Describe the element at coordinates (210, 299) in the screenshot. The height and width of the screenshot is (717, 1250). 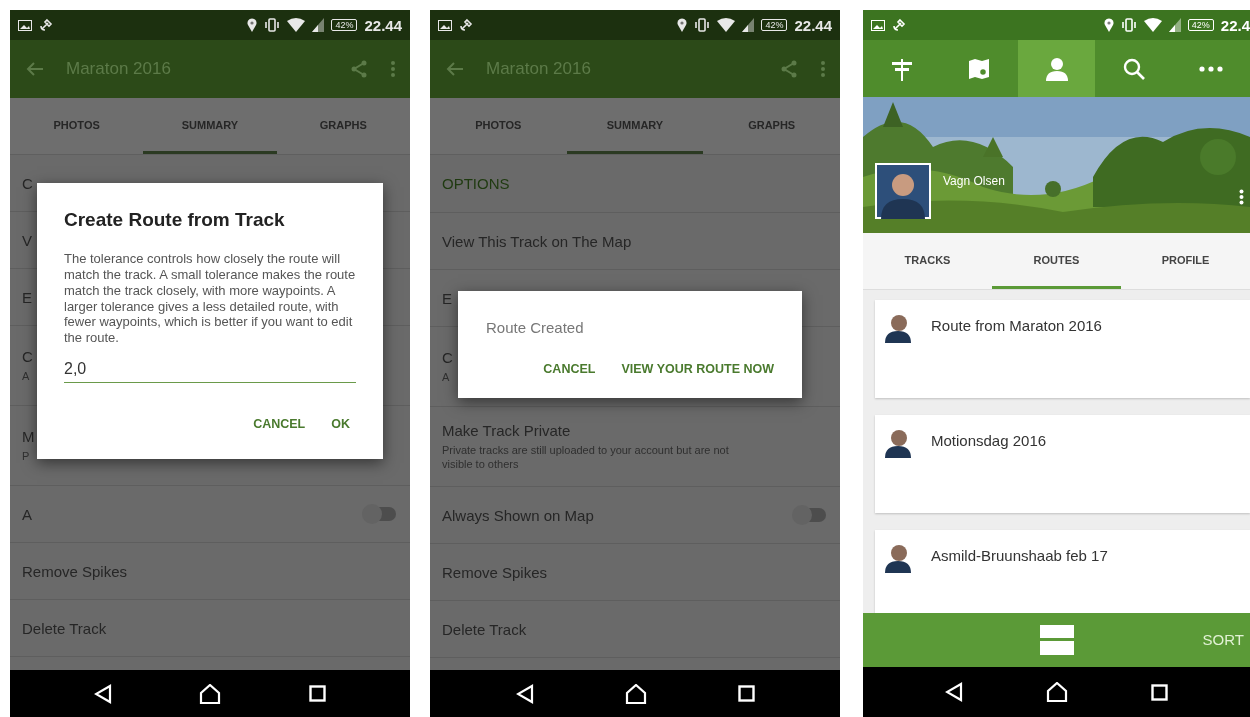
I see `dialog-message: The tolerance controls how closely the route will match the track. A small tolerance makes the route match the track closely, with more waypoints. A larger tolerance gives a less detailed route, with fewer waypoints, which is better if you want to edit the route.` at that location.